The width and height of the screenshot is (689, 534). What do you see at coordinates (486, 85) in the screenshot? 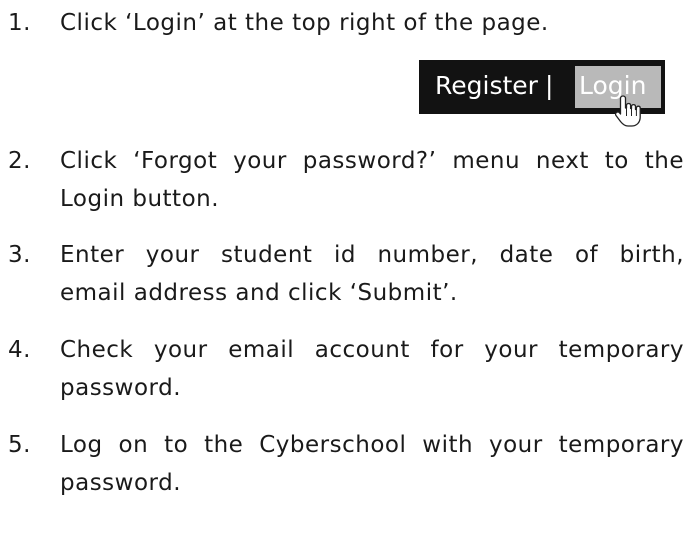
I see `register-link: Register` at bounding box center [486, 85].